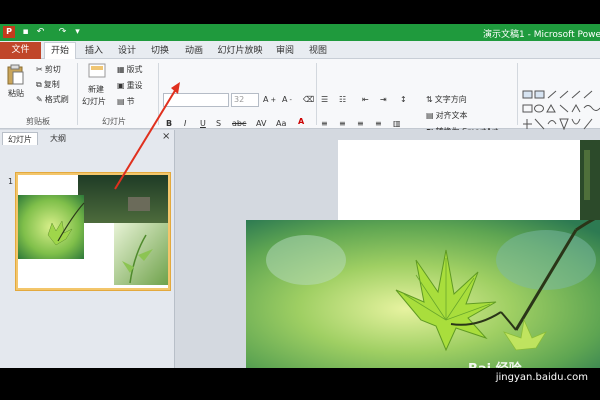  I want to click on watermark-url: jingyan.baidu.com, so click(541, 377).